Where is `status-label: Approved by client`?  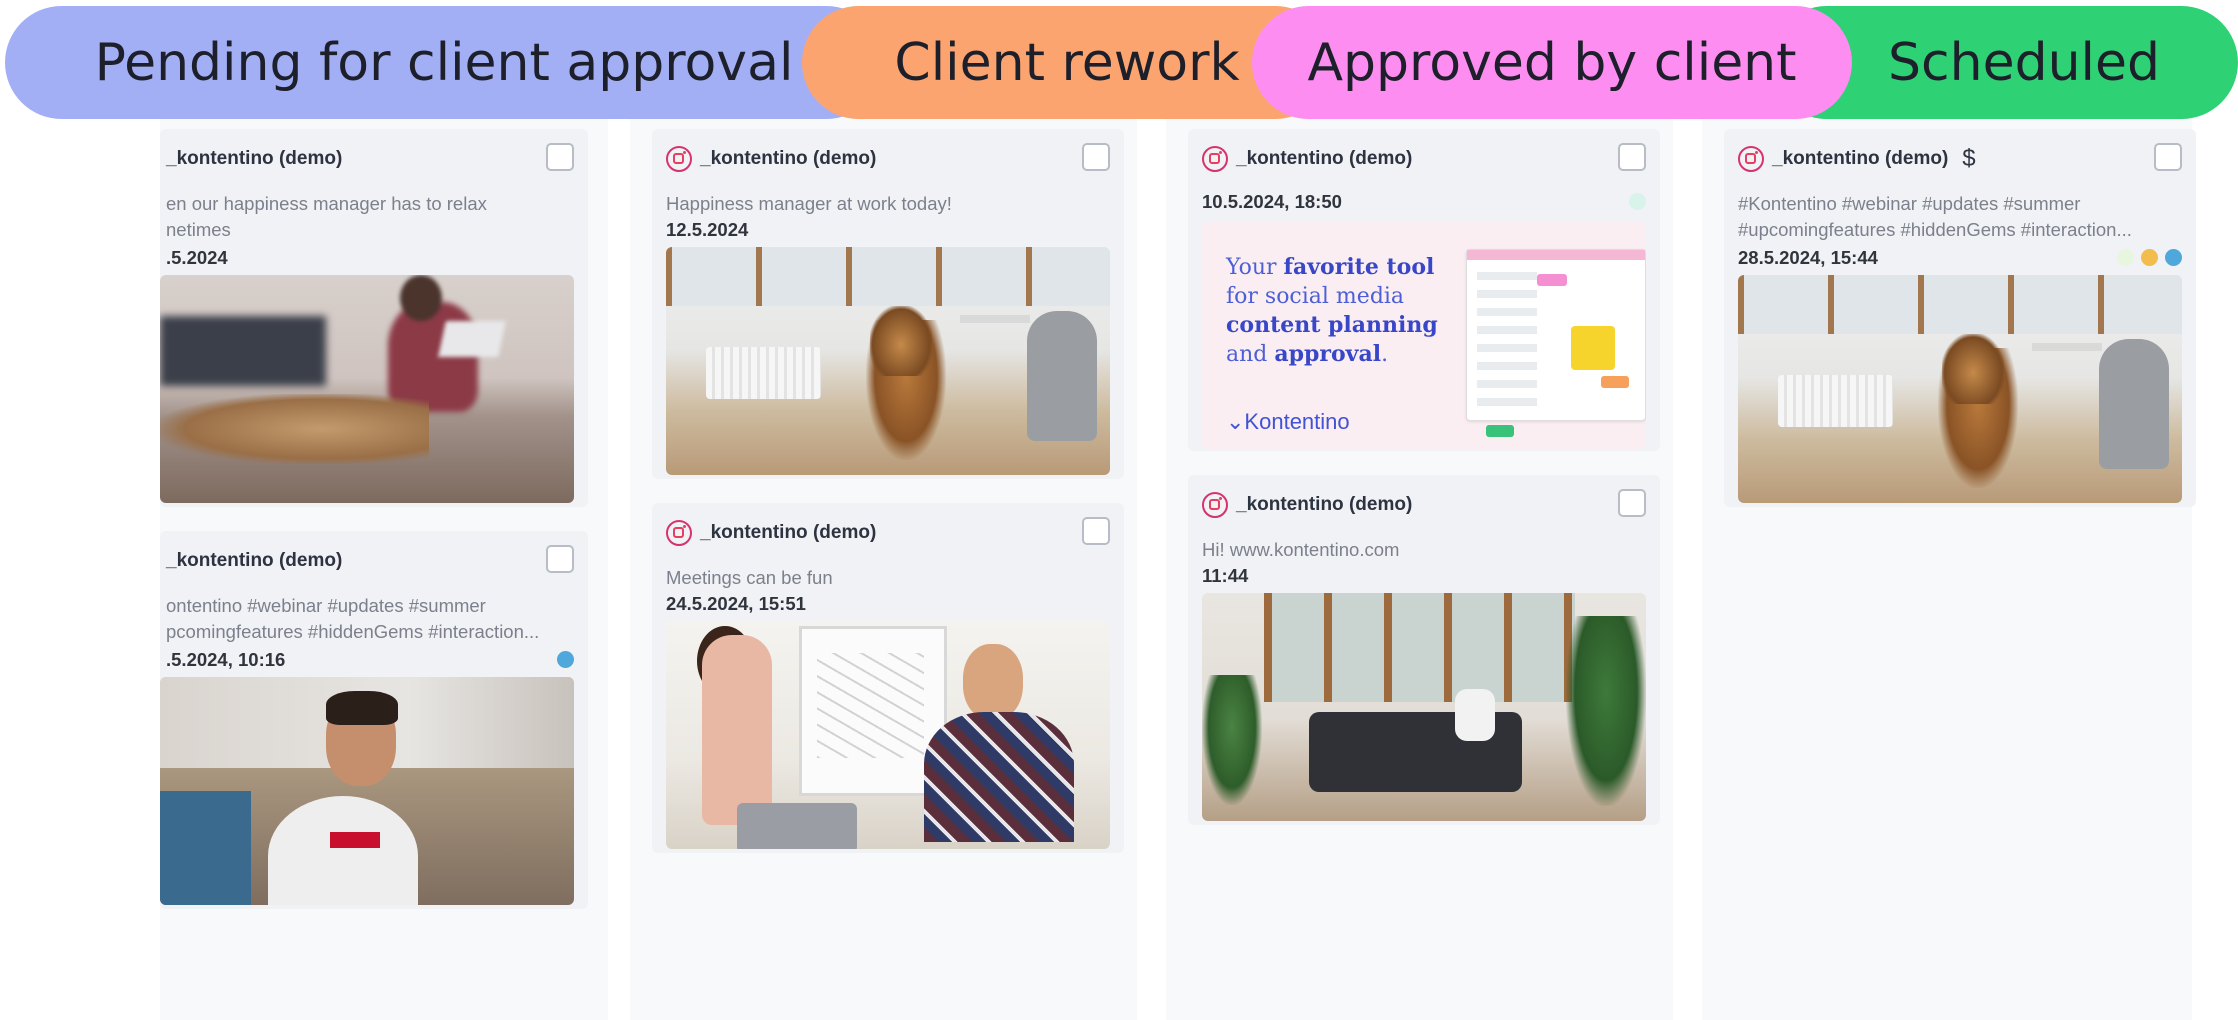 status-label: Approved by client is located at coordinates (1552, 62).